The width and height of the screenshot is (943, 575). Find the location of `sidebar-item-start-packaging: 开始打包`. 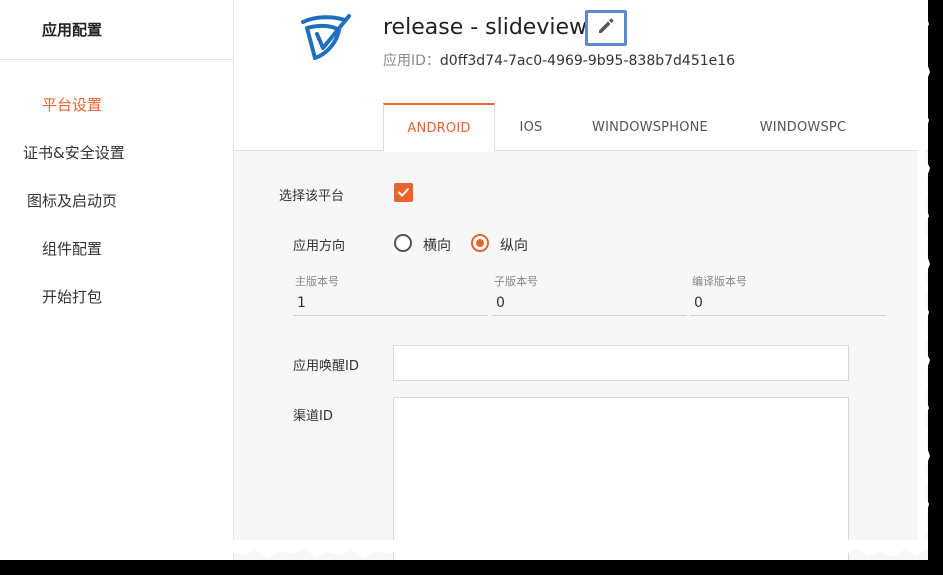

sidebar-item-start-packaging: 开始打包 is located at coordinates (72, 296).